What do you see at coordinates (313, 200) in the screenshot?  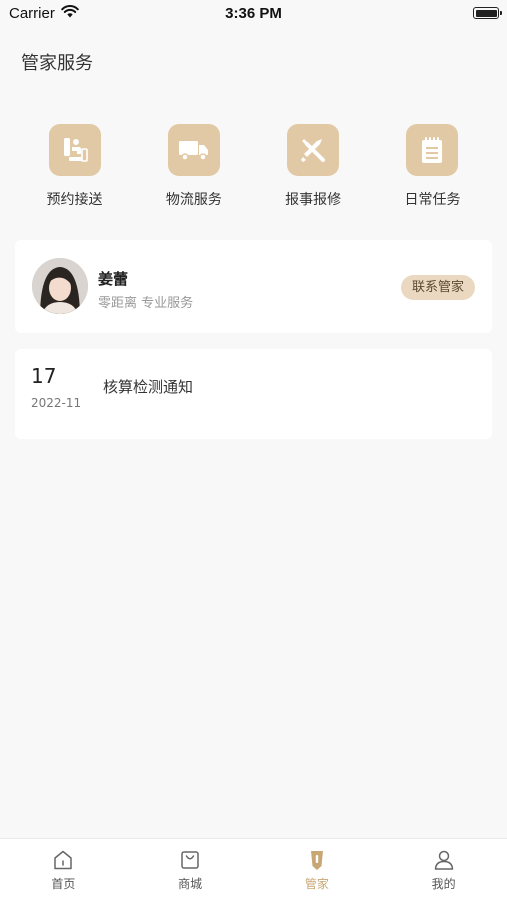 I see `service-label: 报事报修` at bounding box center [313, 200].